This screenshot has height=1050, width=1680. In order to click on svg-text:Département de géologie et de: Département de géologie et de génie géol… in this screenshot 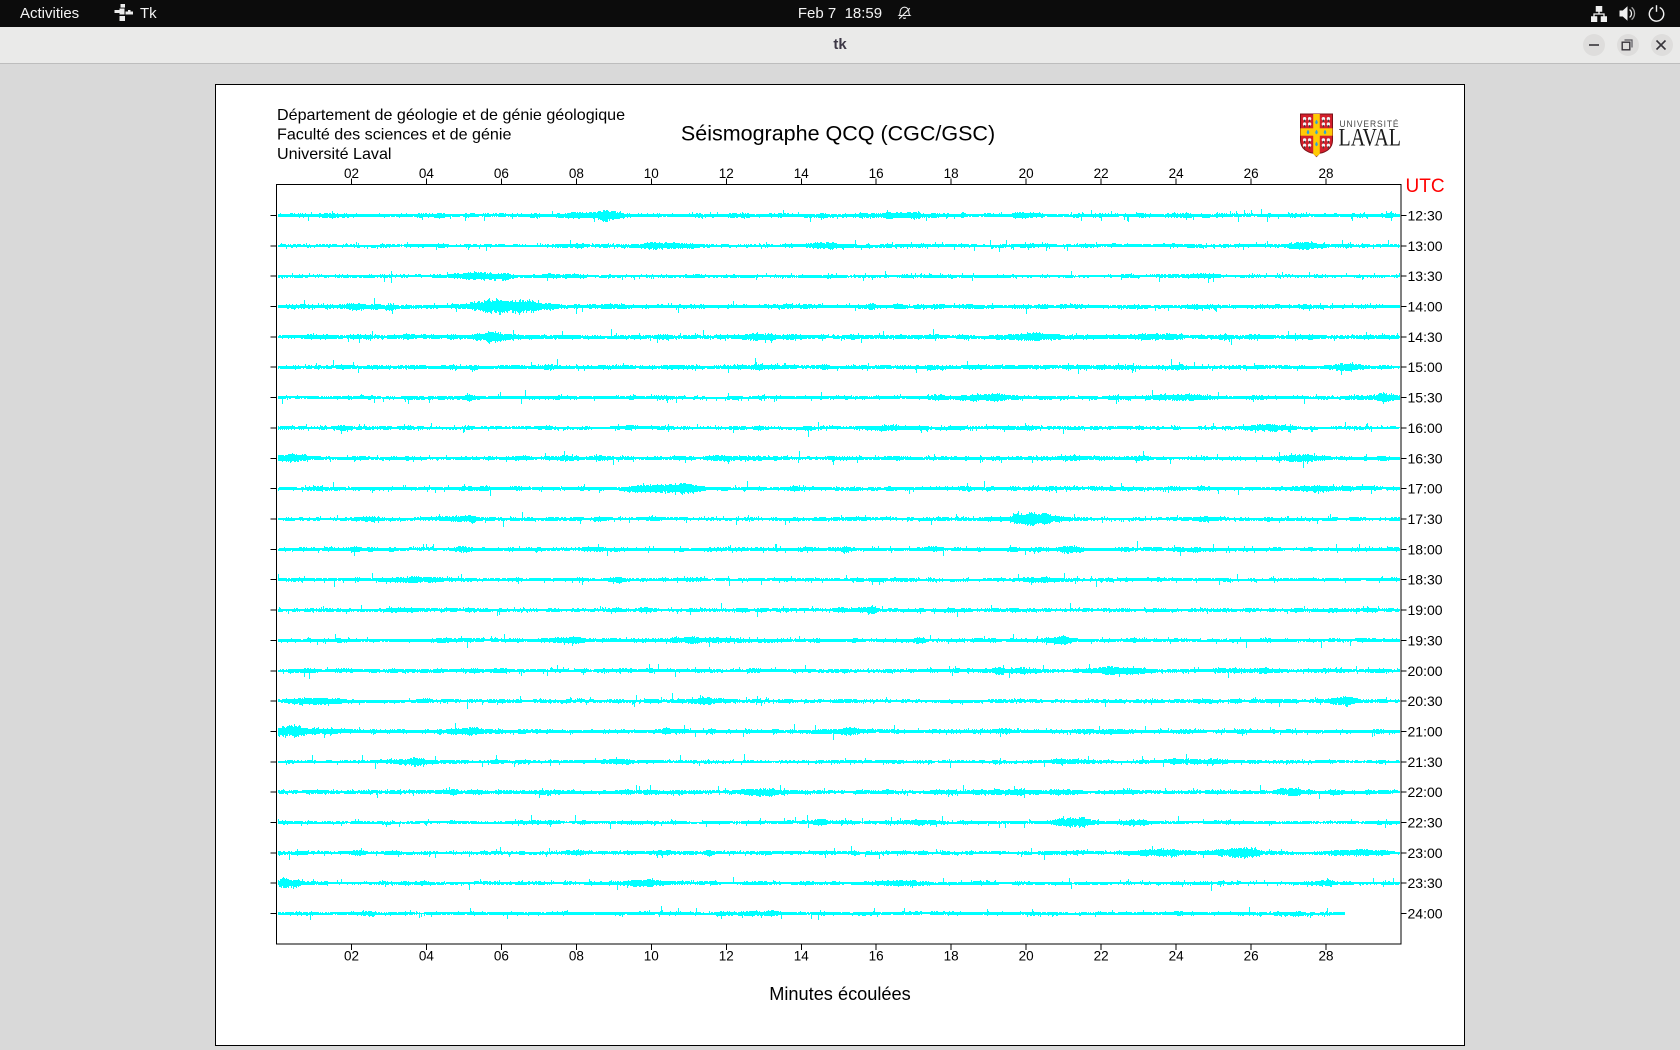, I will do `click(451, 115)`.